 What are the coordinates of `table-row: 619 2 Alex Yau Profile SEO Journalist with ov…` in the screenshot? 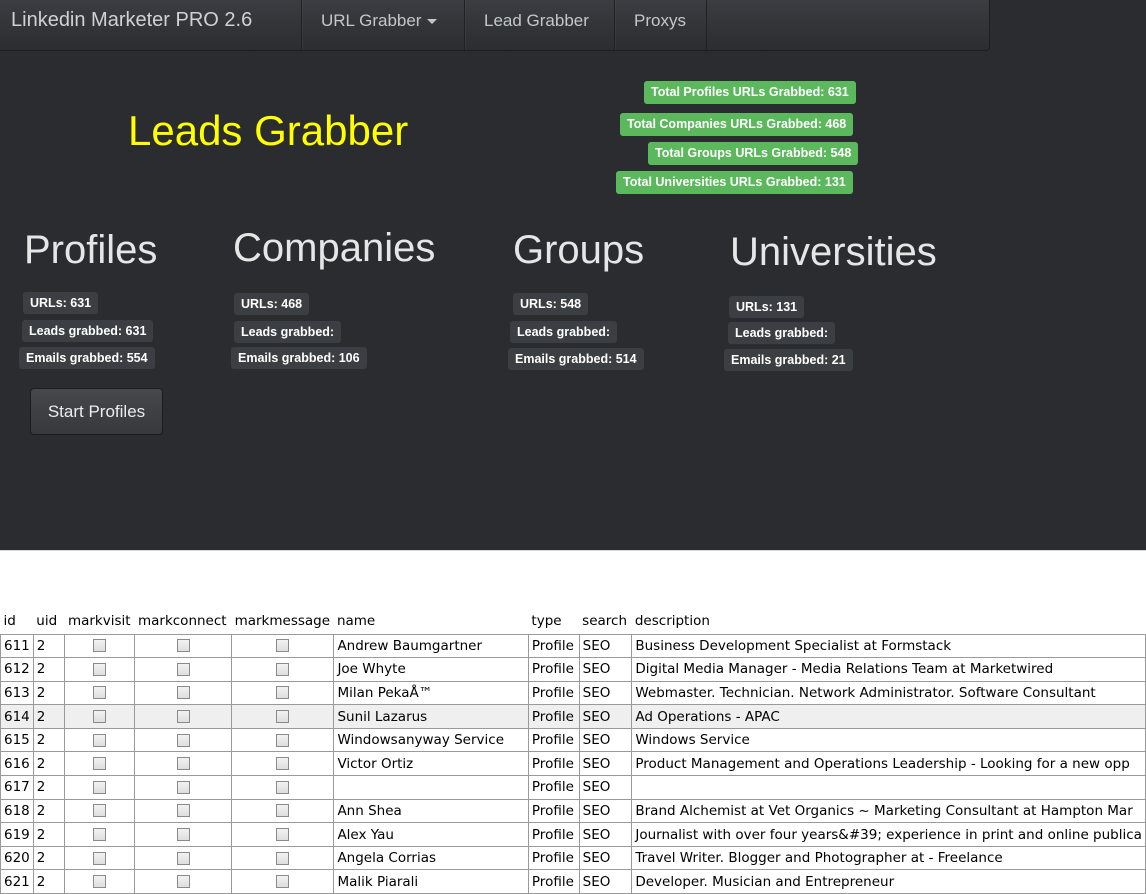 It's located at (573, 834).